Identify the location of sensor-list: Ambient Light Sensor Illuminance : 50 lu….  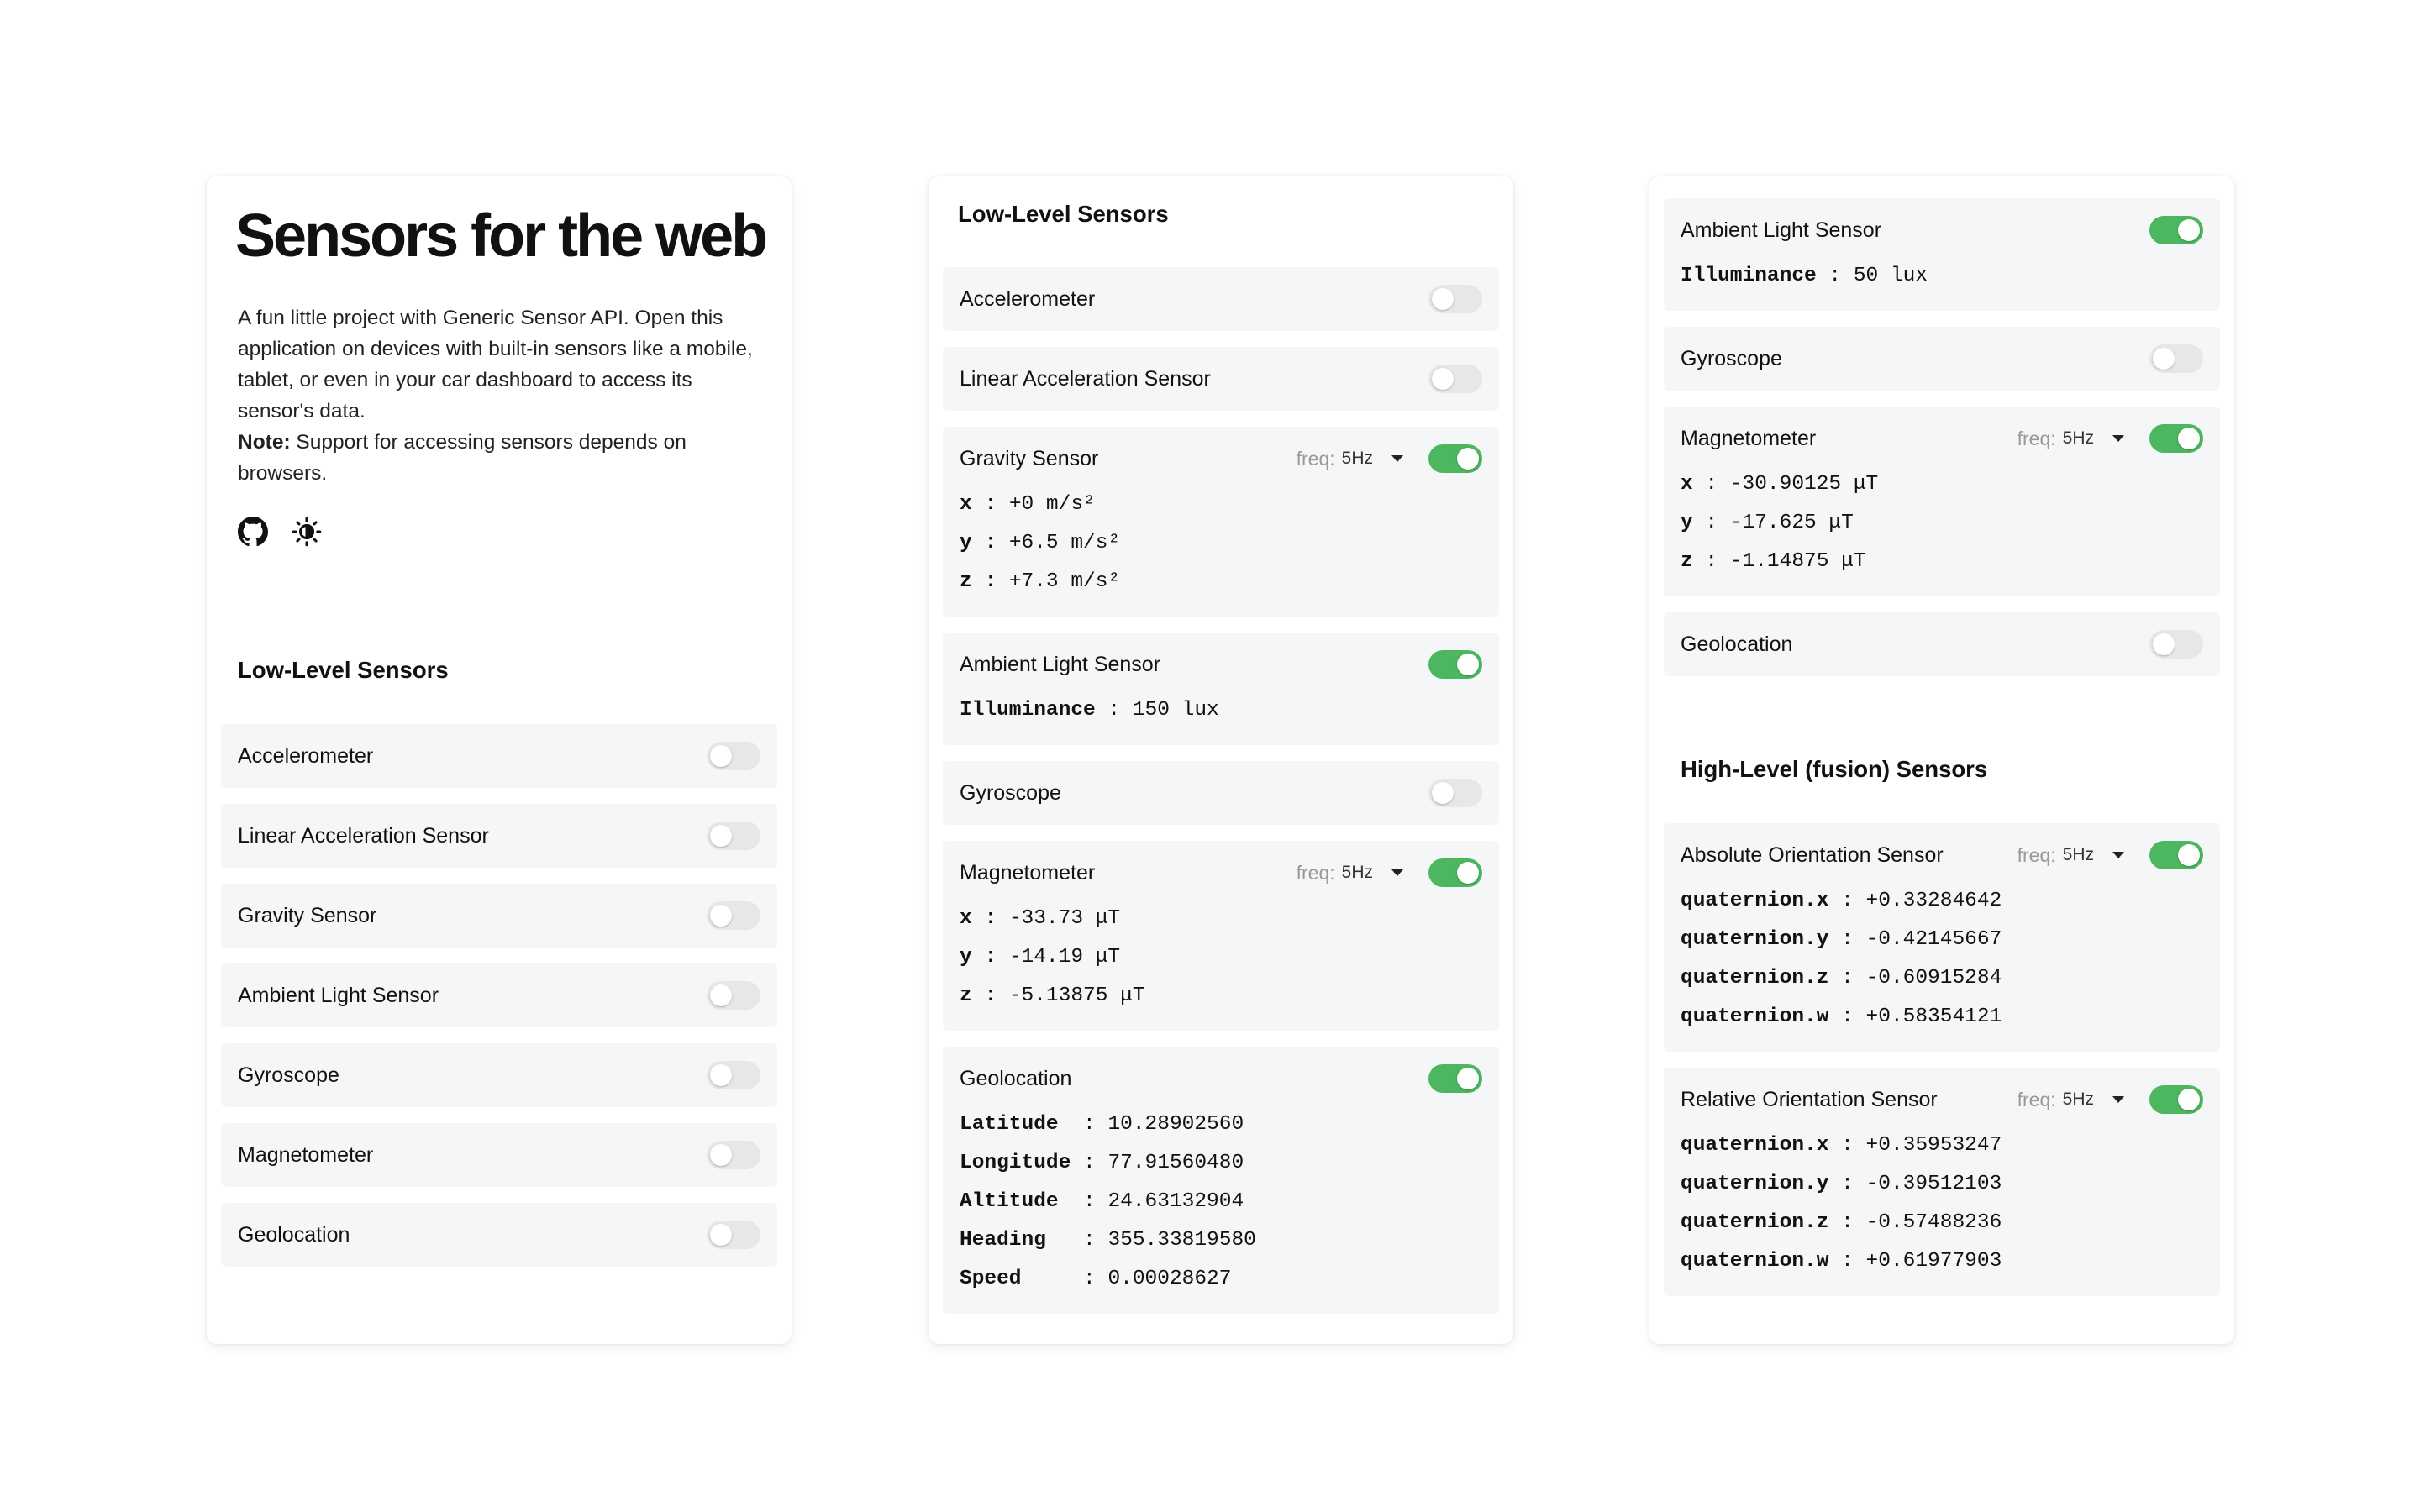
(1942, 445).